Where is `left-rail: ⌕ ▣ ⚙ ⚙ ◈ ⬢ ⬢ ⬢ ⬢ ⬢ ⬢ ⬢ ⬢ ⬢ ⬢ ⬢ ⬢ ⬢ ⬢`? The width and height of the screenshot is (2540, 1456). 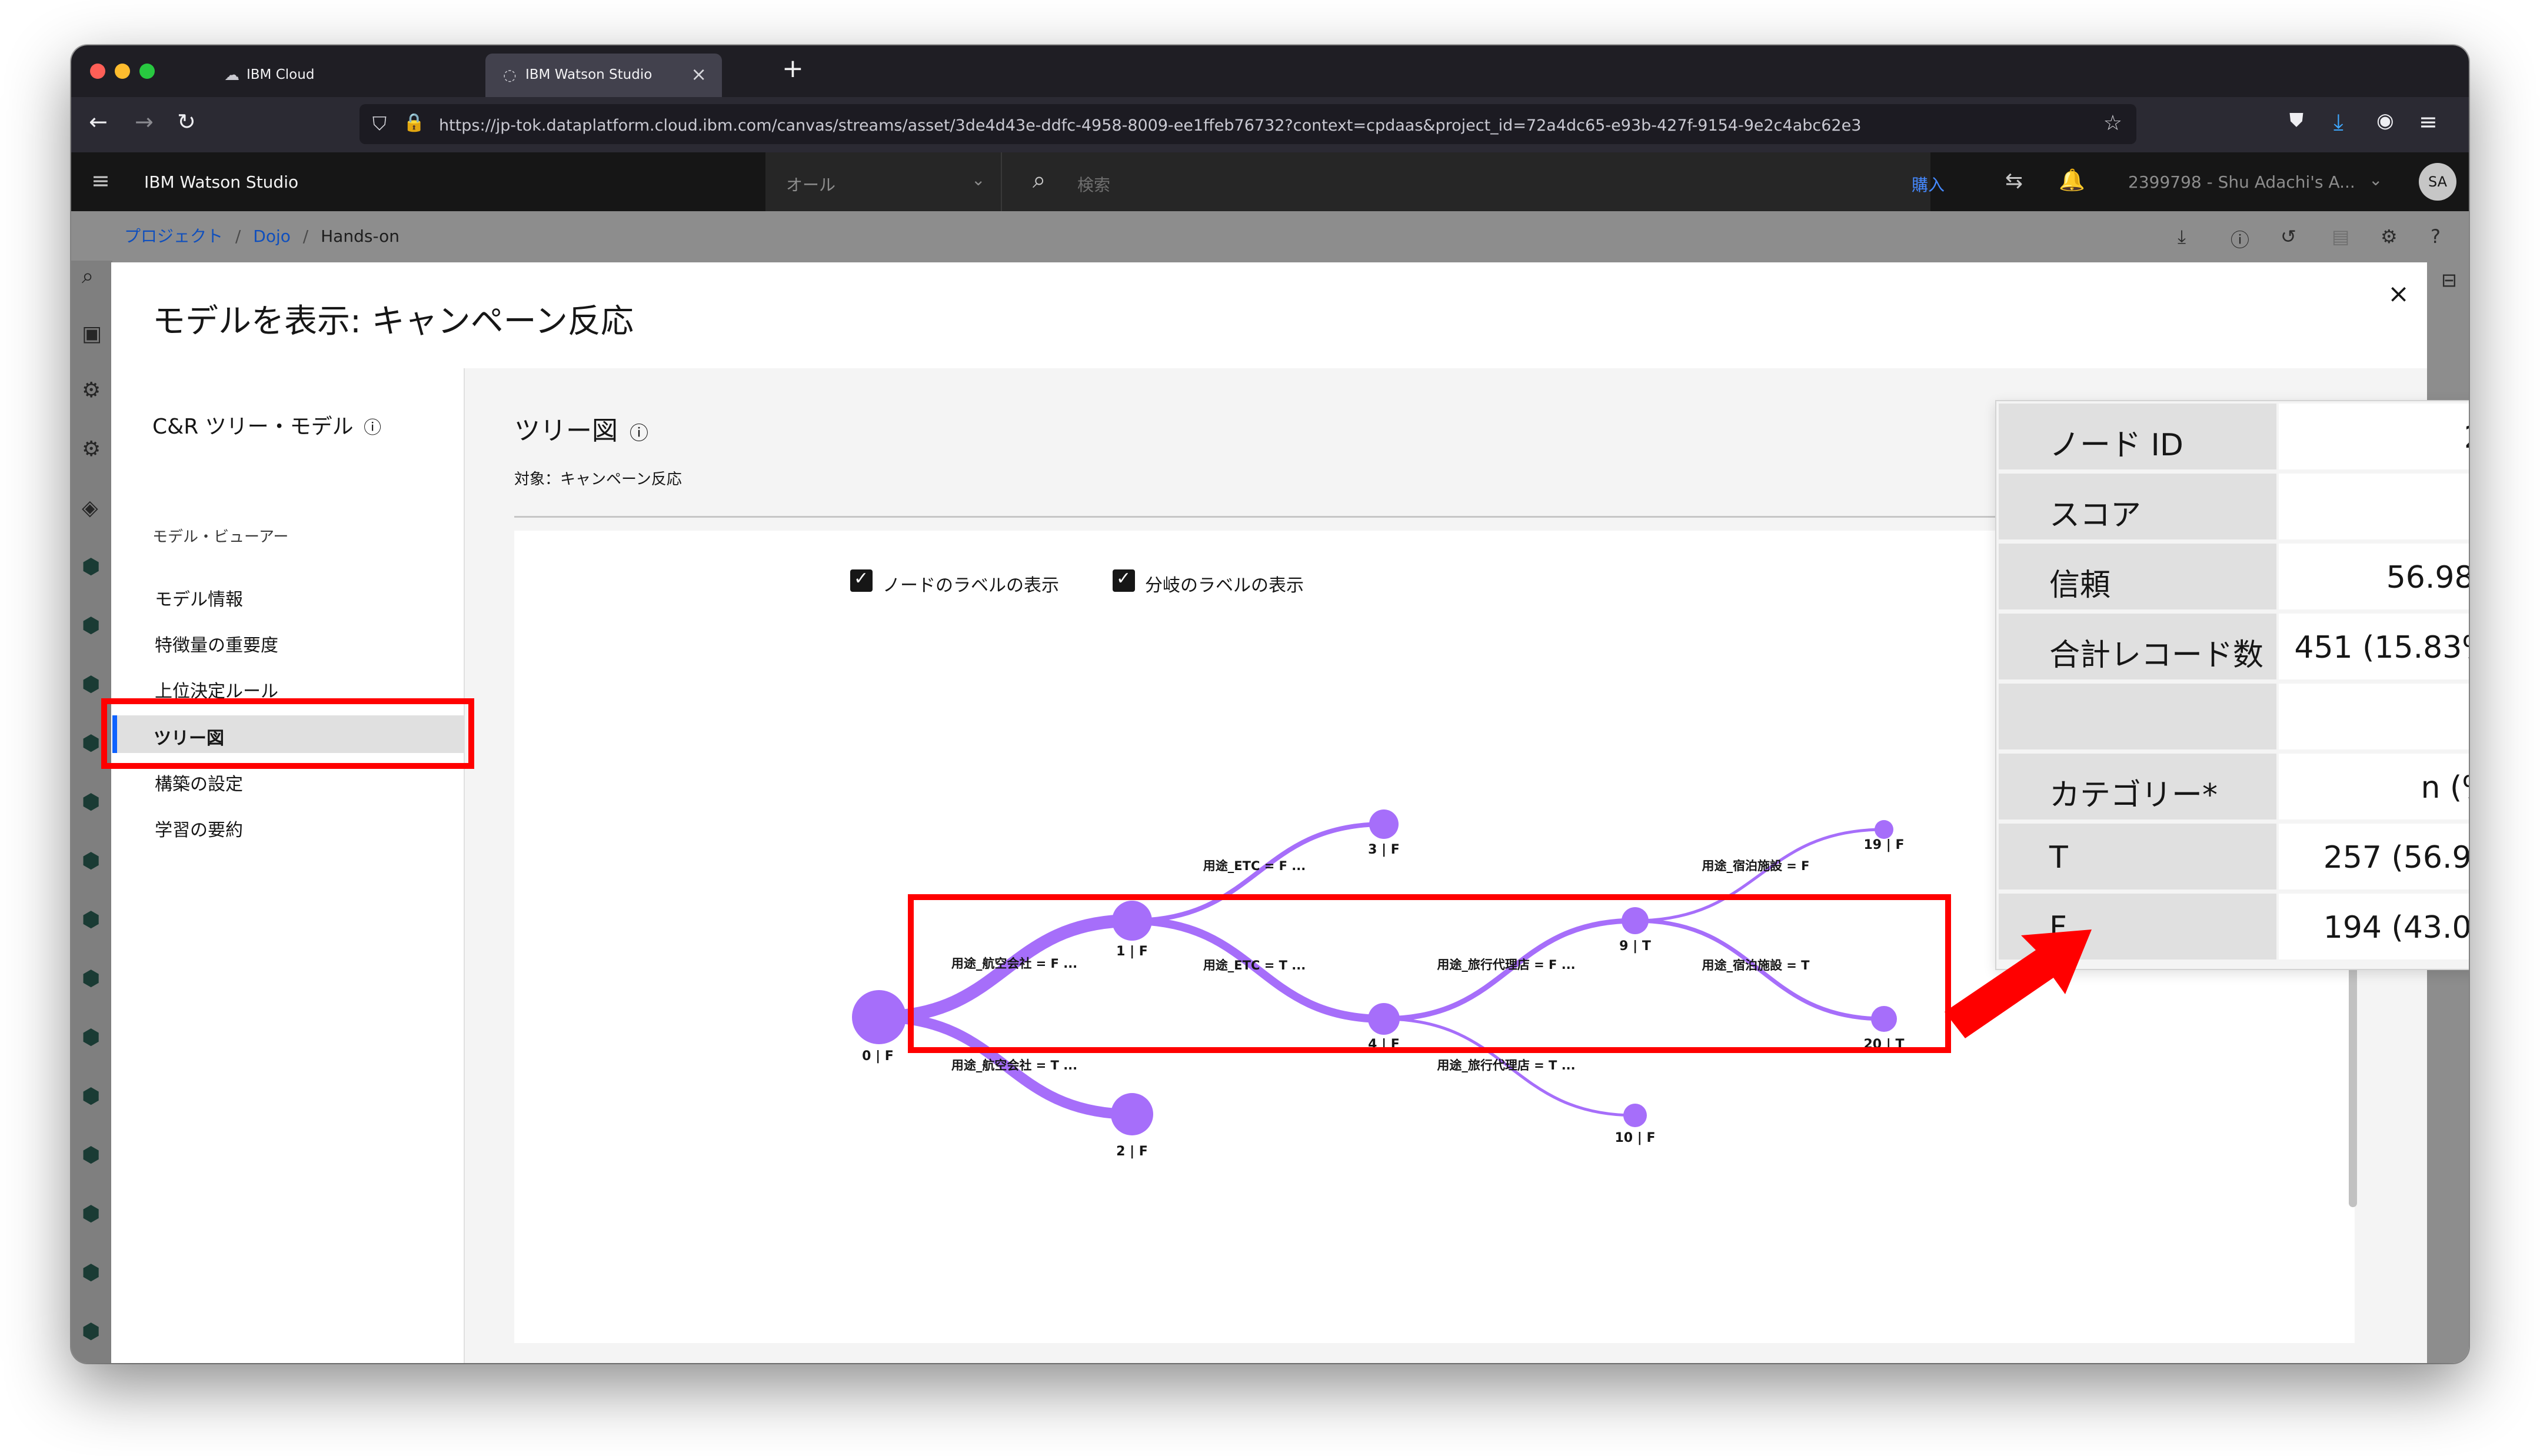
left-rail: ⌕ ▣ ⚙ ⚙ ◈ ⬢ ⬢ ⬢ ⬢ ⬢ ⬢ ⬢ ⬢ ⬢ ⬢ ⬢ ⬢ ⬢ ⬢ is located at coordinates (92, 812).